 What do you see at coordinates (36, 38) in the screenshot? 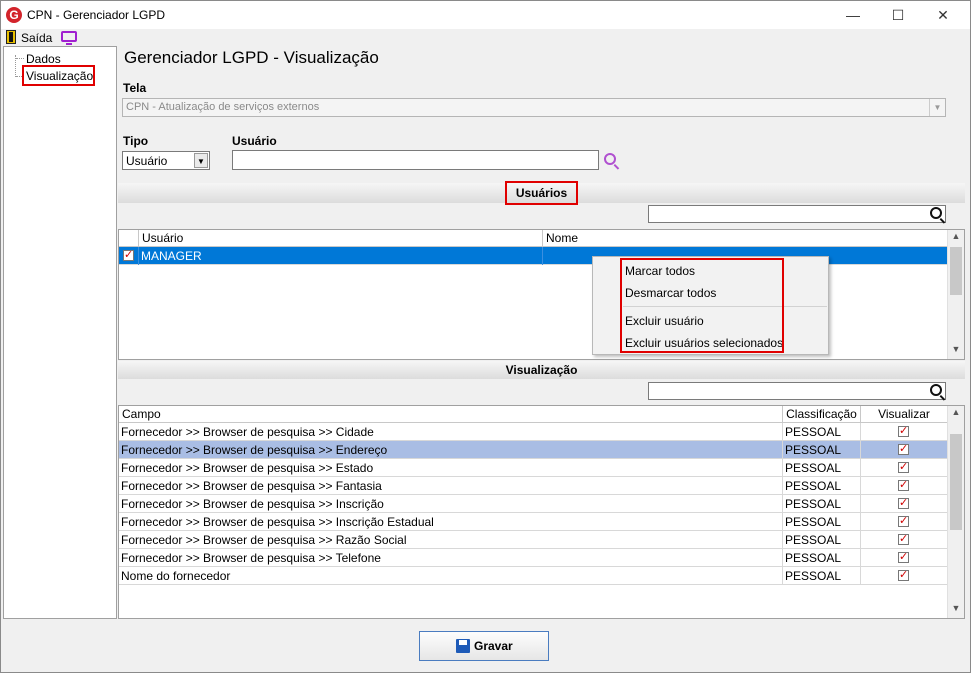
I see `exit-menu-item: Saída` at bounding box center [36, 38].